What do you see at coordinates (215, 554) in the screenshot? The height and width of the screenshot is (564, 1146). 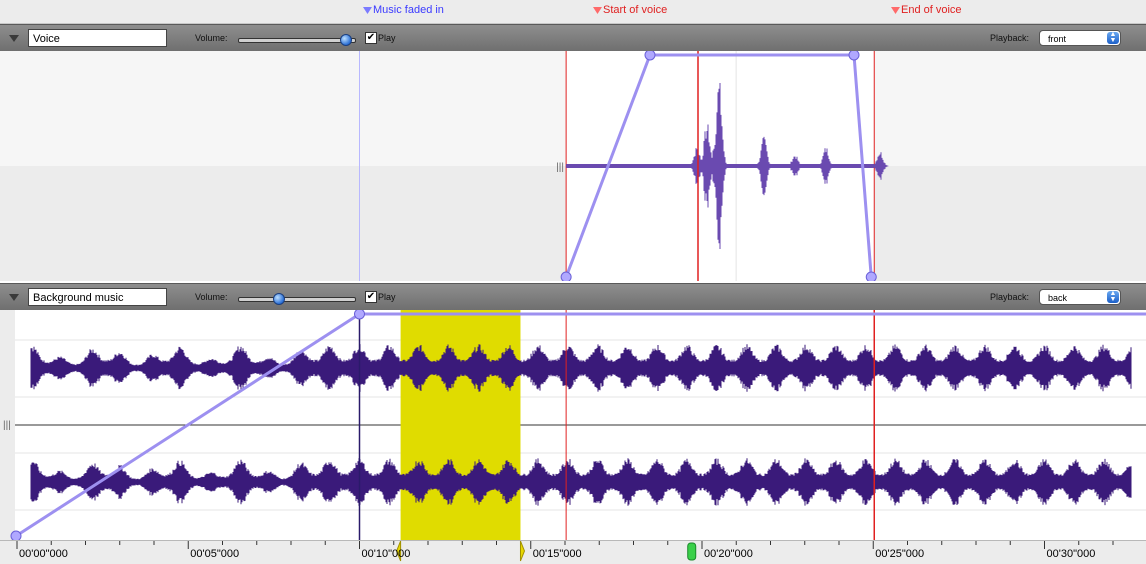 I see `timeline-label: 00'05"000` at bounding box center [215, 554].